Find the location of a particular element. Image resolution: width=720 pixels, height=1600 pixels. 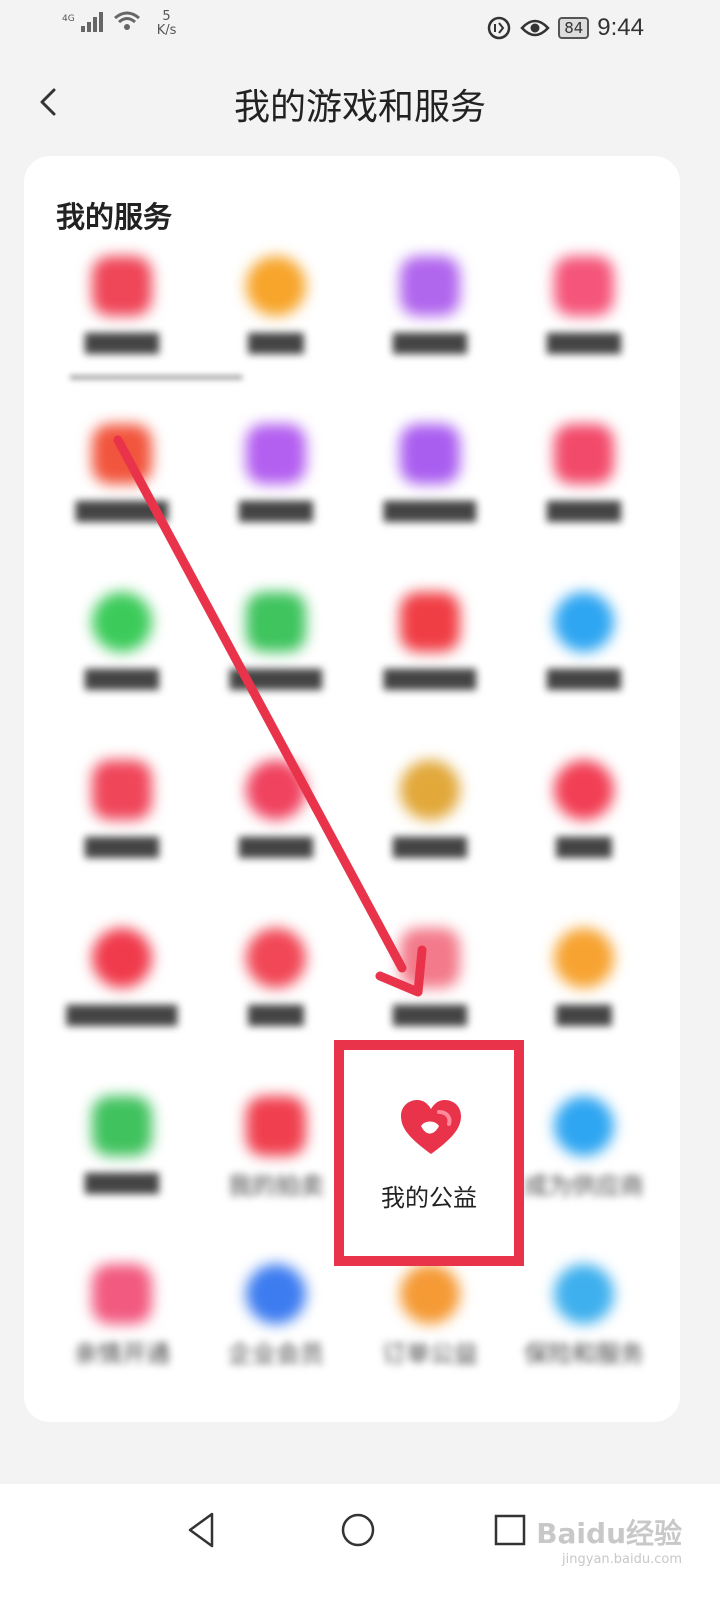

eye-comfort-icon is located at coordinates (535, 28).